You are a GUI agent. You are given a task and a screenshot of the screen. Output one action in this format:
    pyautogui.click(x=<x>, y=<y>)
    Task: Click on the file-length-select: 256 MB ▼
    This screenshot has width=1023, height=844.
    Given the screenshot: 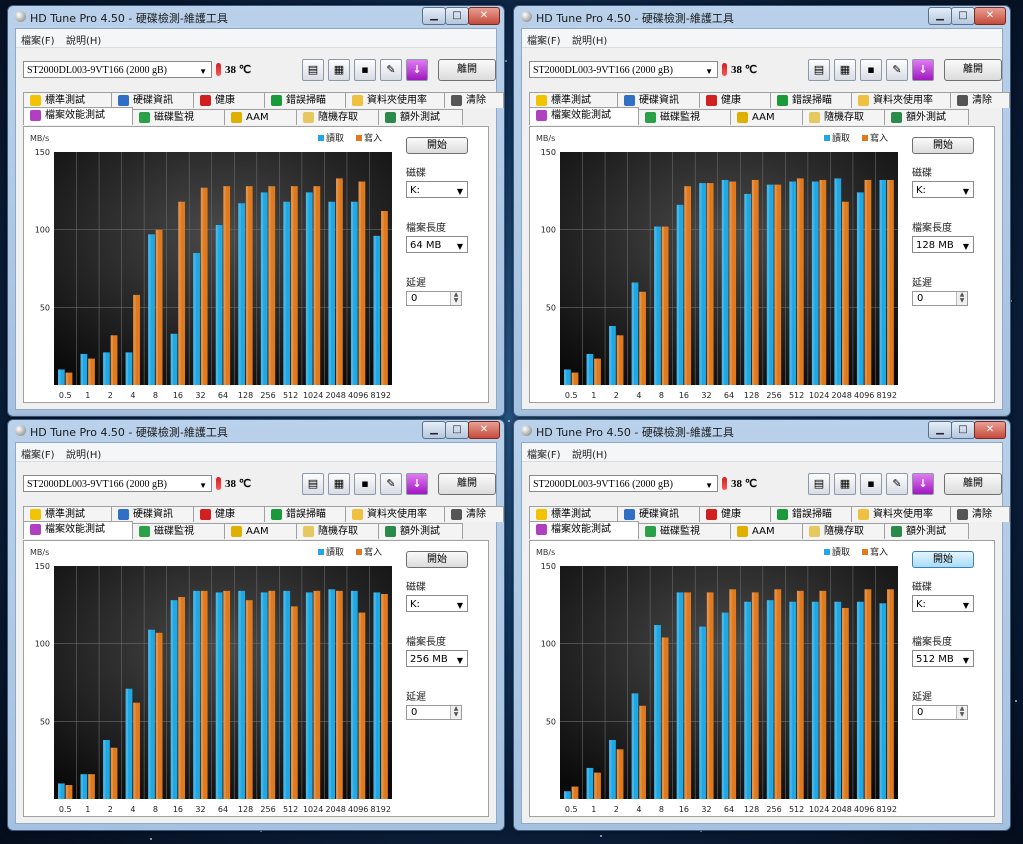 What is the action you would take?
    pyautogui.click(x=437, y=658)
    